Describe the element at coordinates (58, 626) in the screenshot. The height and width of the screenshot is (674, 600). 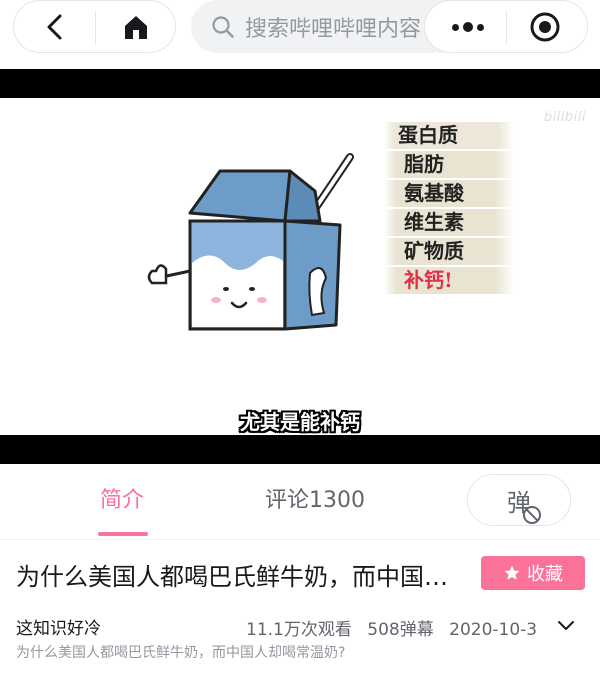
I see `uploader-name: 这知识好冷` at that location.